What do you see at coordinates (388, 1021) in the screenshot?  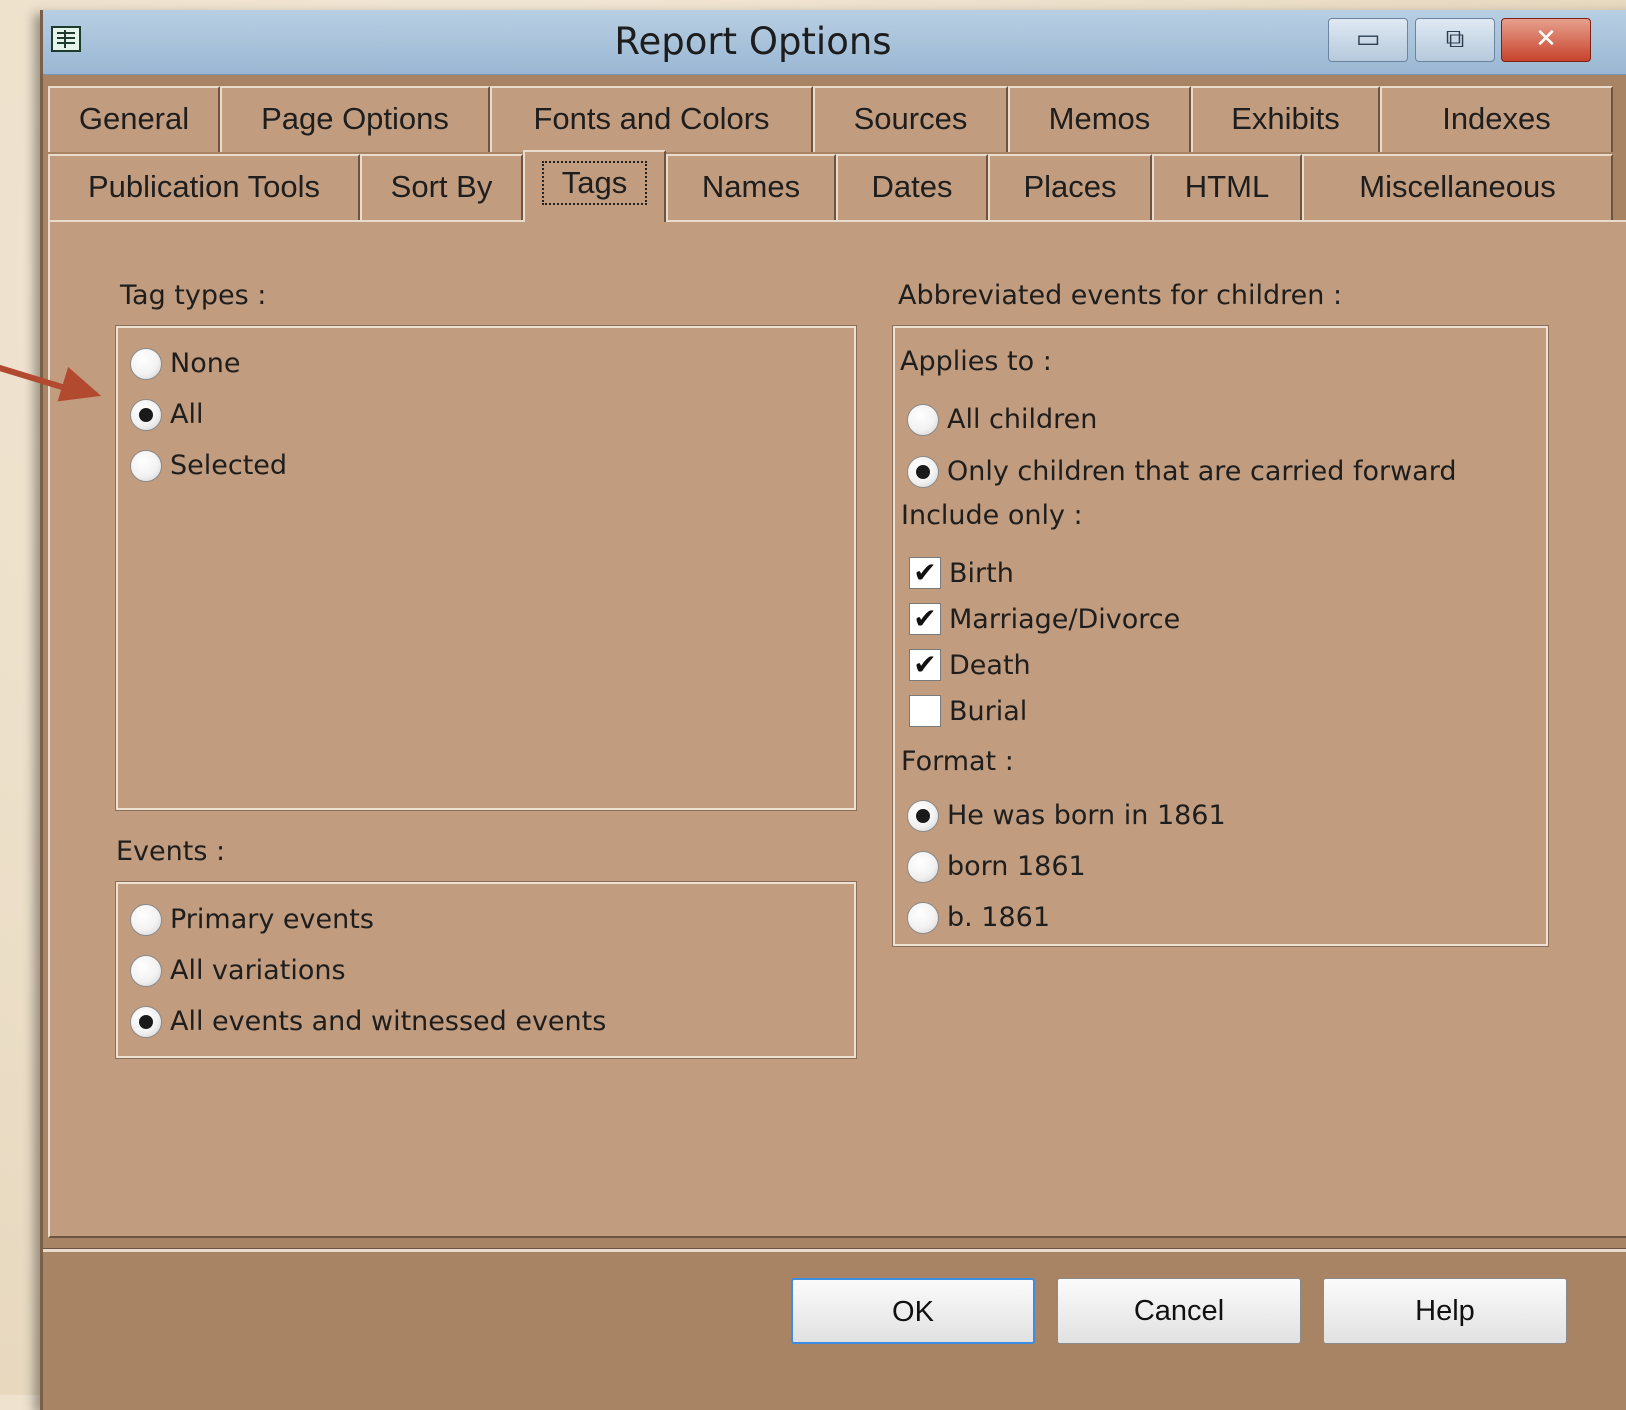 I see `option-label: All events and witnessed events` at bounding box center [388, 1021].